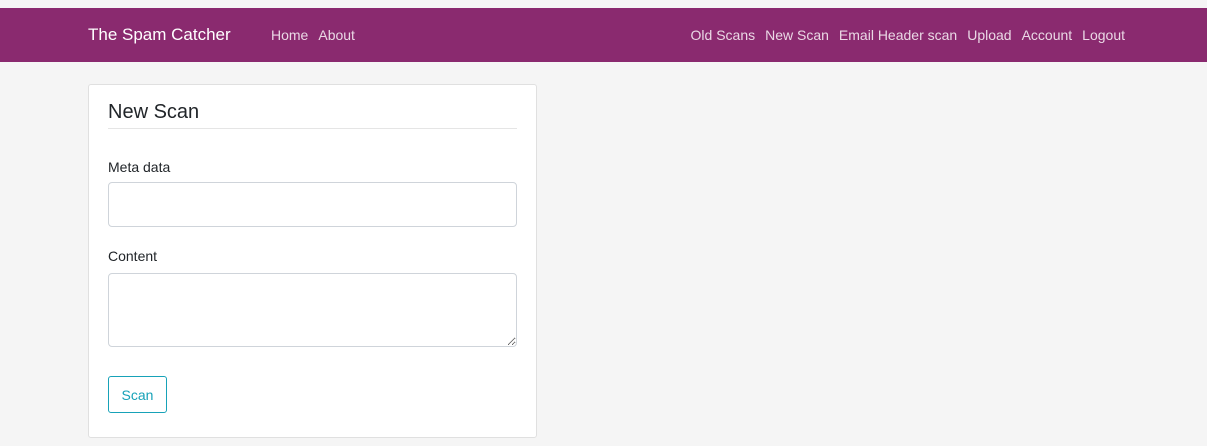 This screenshot has width=1207, height=446. I want to click on brand-link: The Spam Catcher, so click(159, 35).